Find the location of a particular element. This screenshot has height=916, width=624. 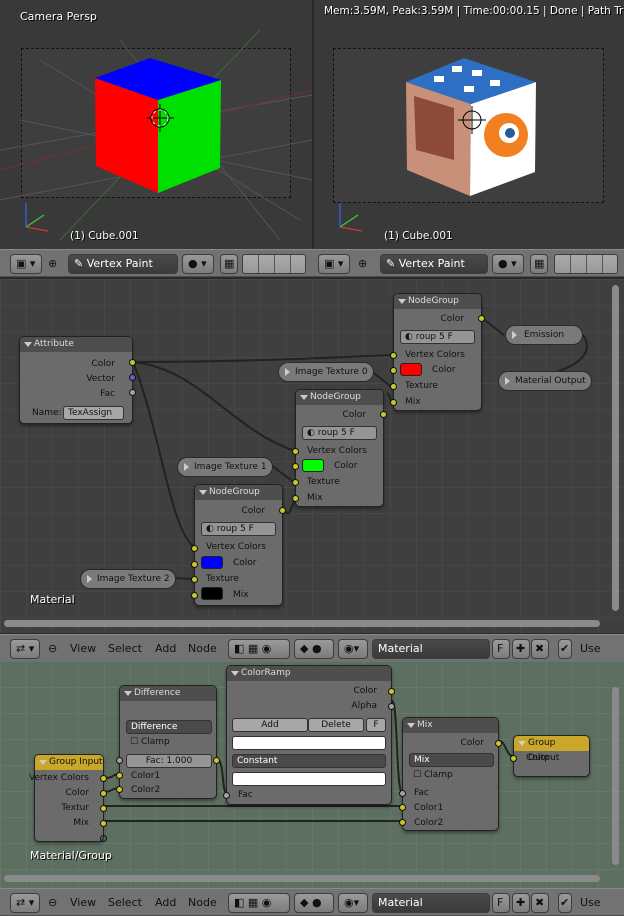

plus-icon: ⊕ is located at coordinates (362, 264).